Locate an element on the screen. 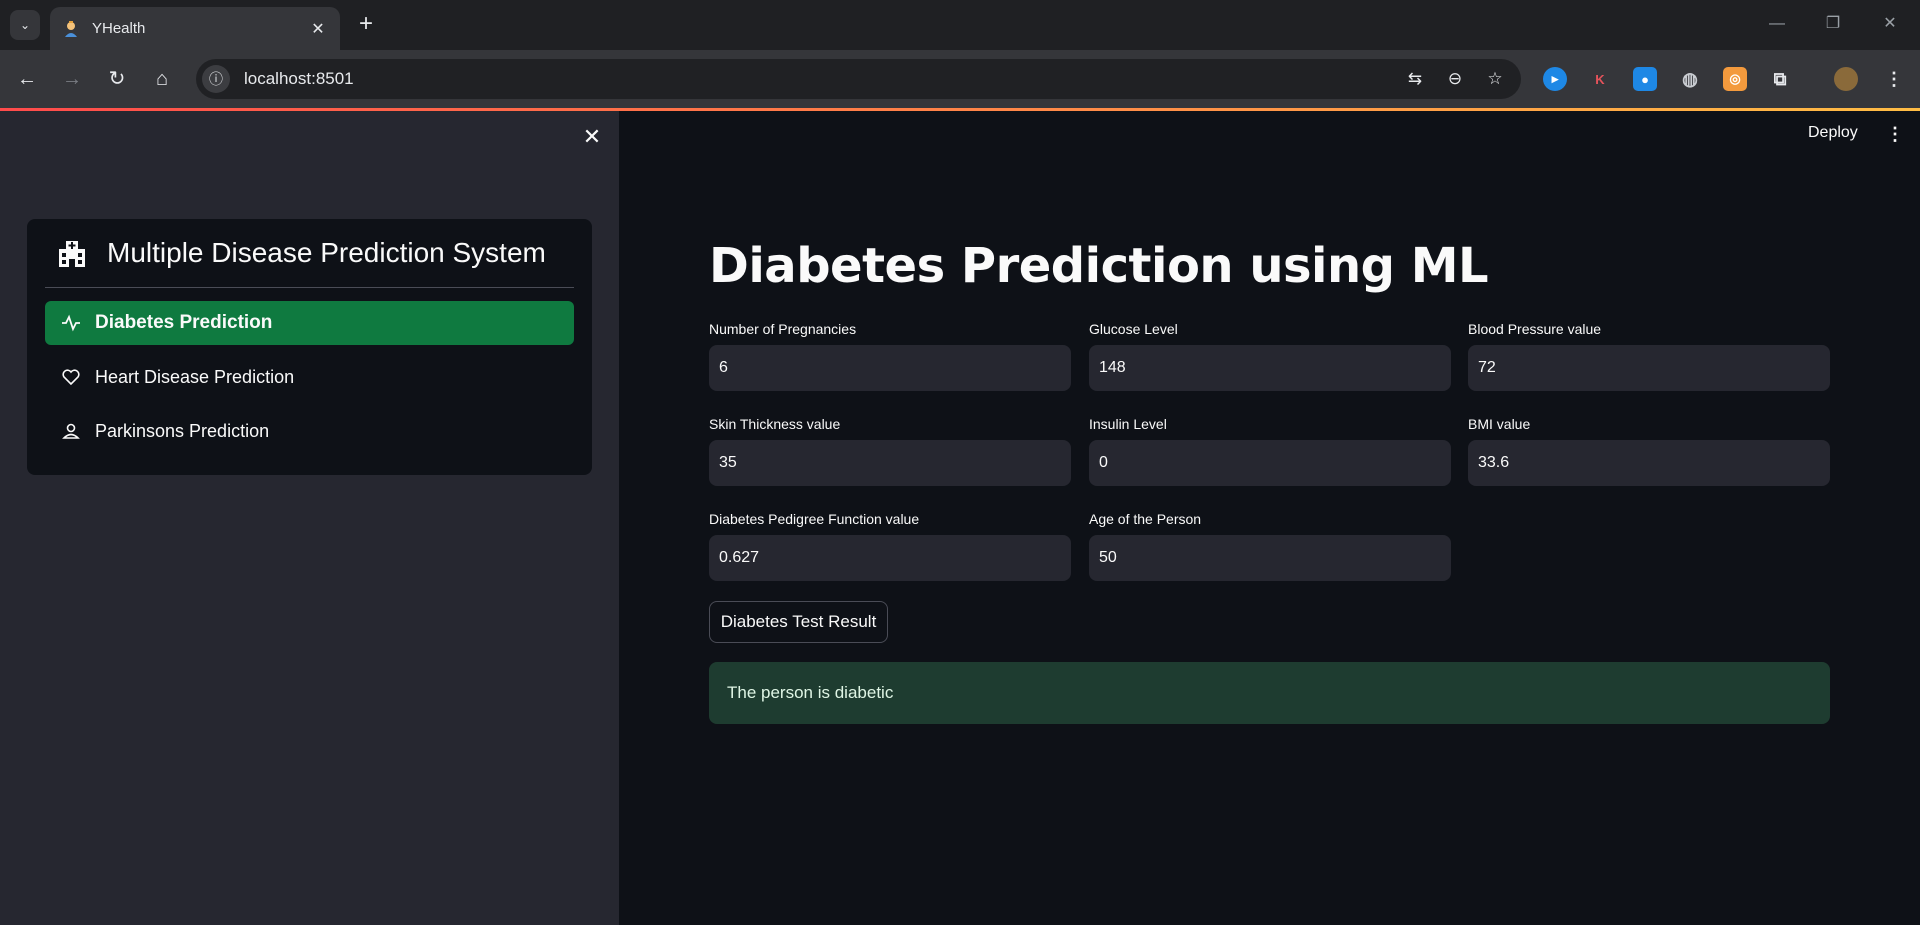  pedigree-input is located at coordinates (890, 558).